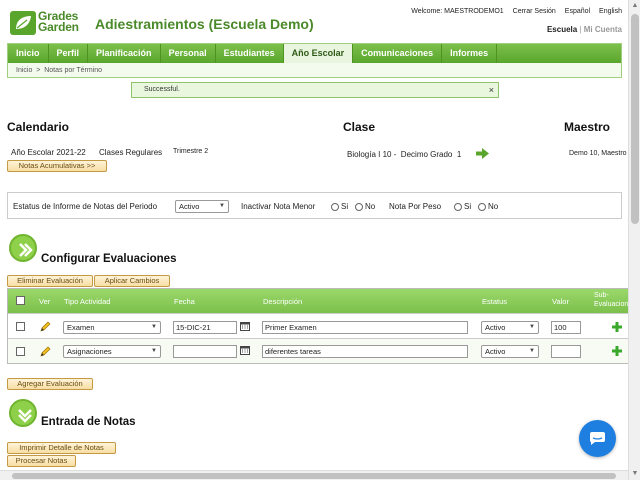  What do you see at coordinates (50, 384) in the screenshot?
I see `add-evaluation-button: Agregar Evaluación` at bounding box center [50, 384].